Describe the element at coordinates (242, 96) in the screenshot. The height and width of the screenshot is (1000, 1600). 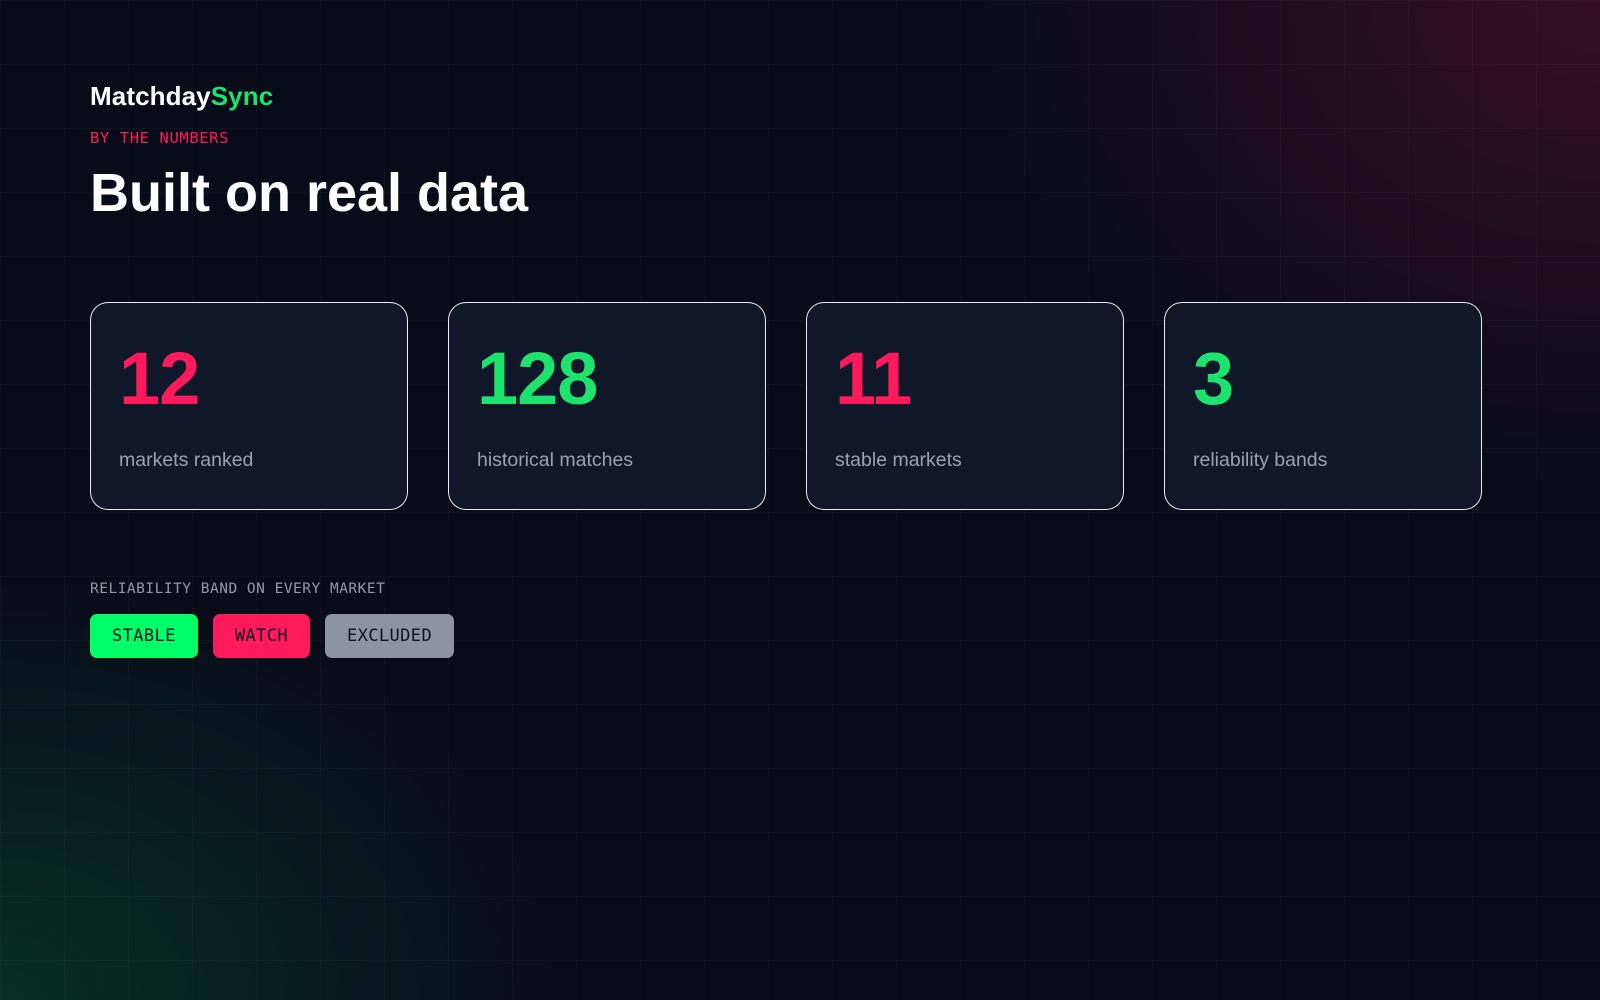
I see `brand-logo-accent: Sync` at that location.